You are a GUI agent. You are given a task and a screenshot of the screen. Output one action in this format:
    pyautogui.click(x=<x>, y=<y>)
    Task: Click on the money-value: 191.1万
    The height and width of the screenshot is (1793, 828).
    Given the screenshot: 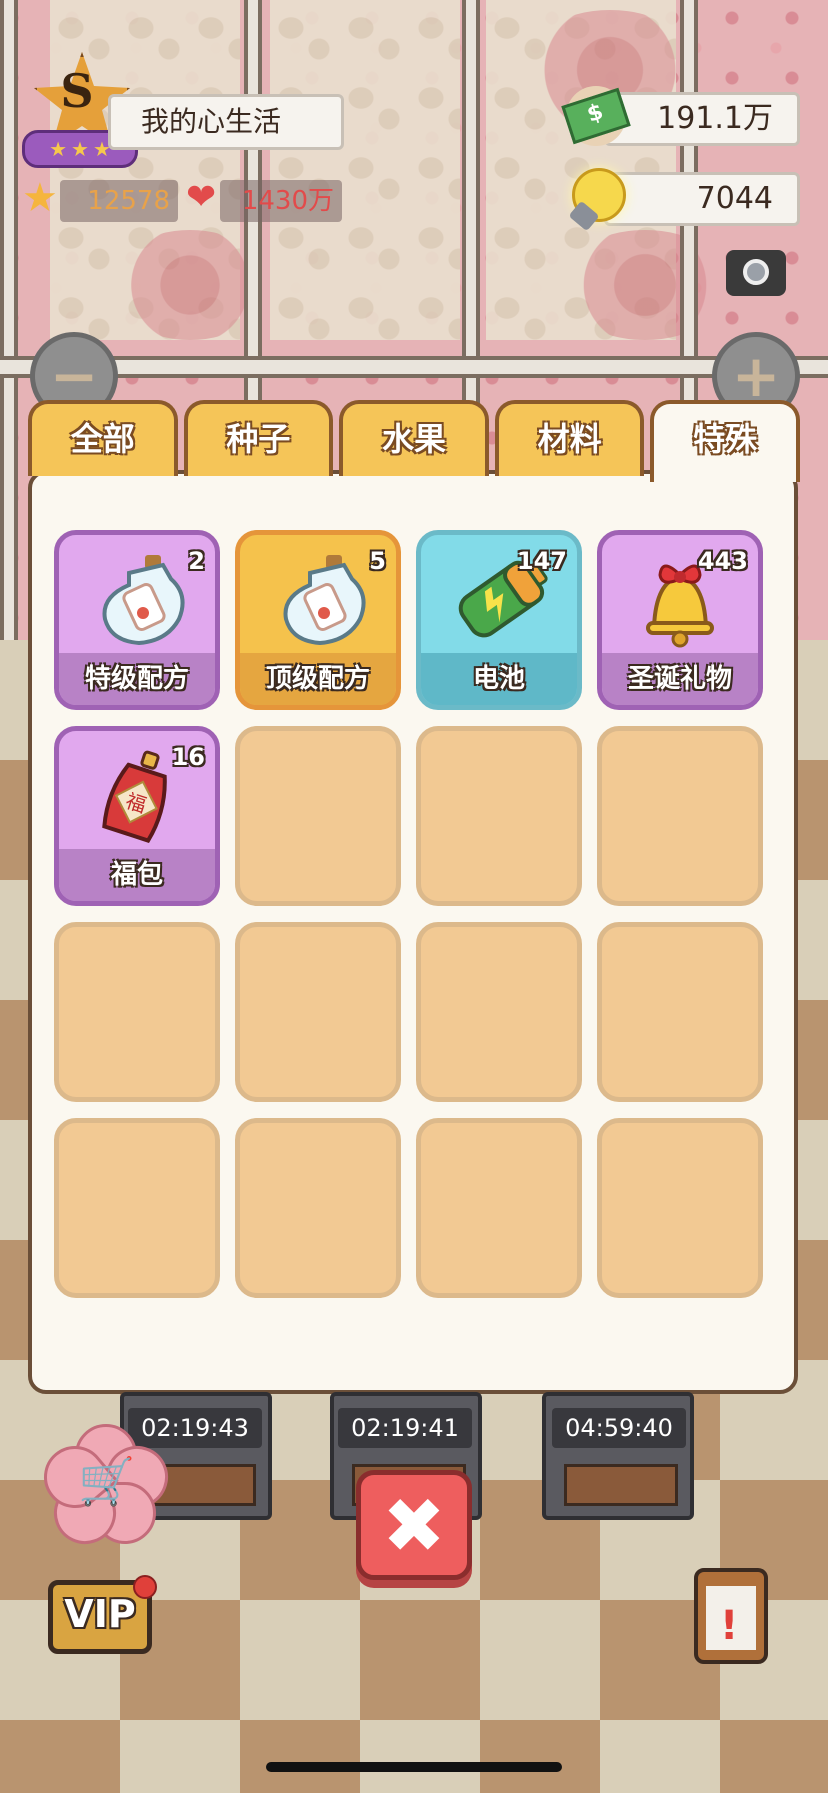 What is the action you would take?
    pyautogui.click(x=702, y=119)
    